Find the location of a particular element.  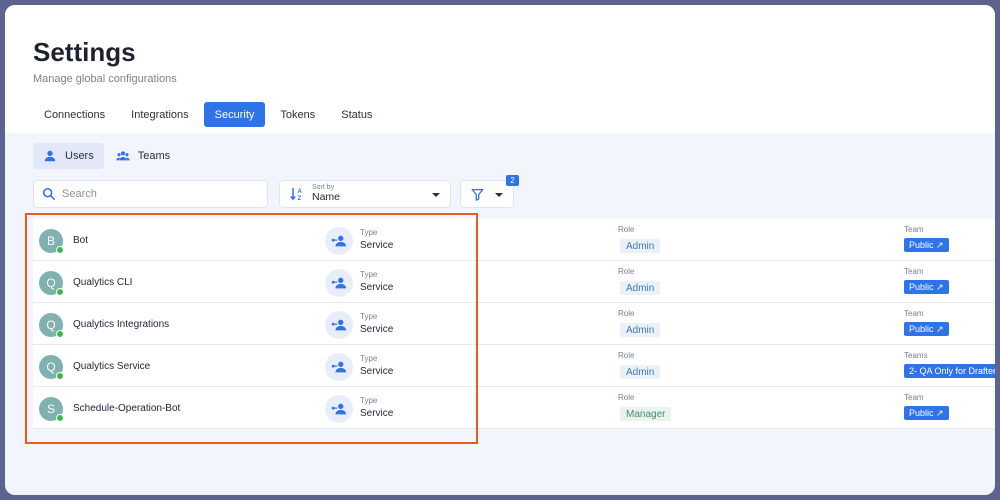

tab-tokens: Tokens is located at coordinates (297, 114).